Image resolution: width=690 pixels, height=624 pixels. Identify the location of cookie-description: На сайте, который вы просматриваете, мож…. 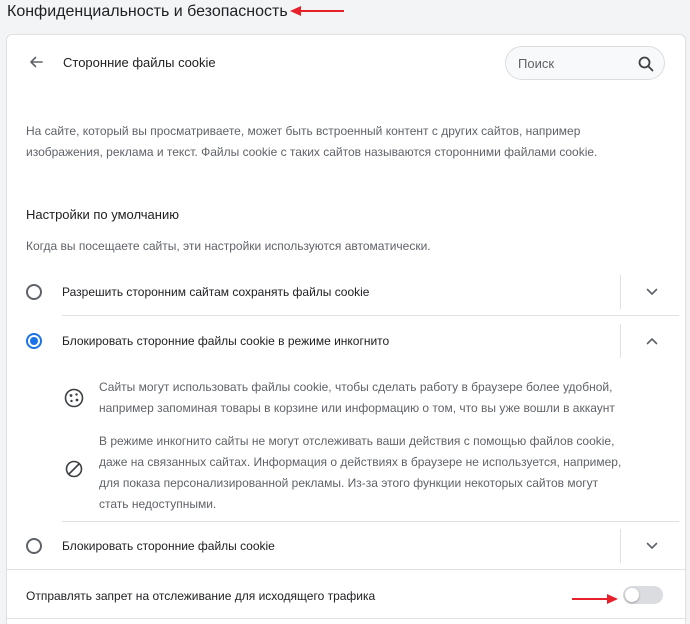
(312, 141).